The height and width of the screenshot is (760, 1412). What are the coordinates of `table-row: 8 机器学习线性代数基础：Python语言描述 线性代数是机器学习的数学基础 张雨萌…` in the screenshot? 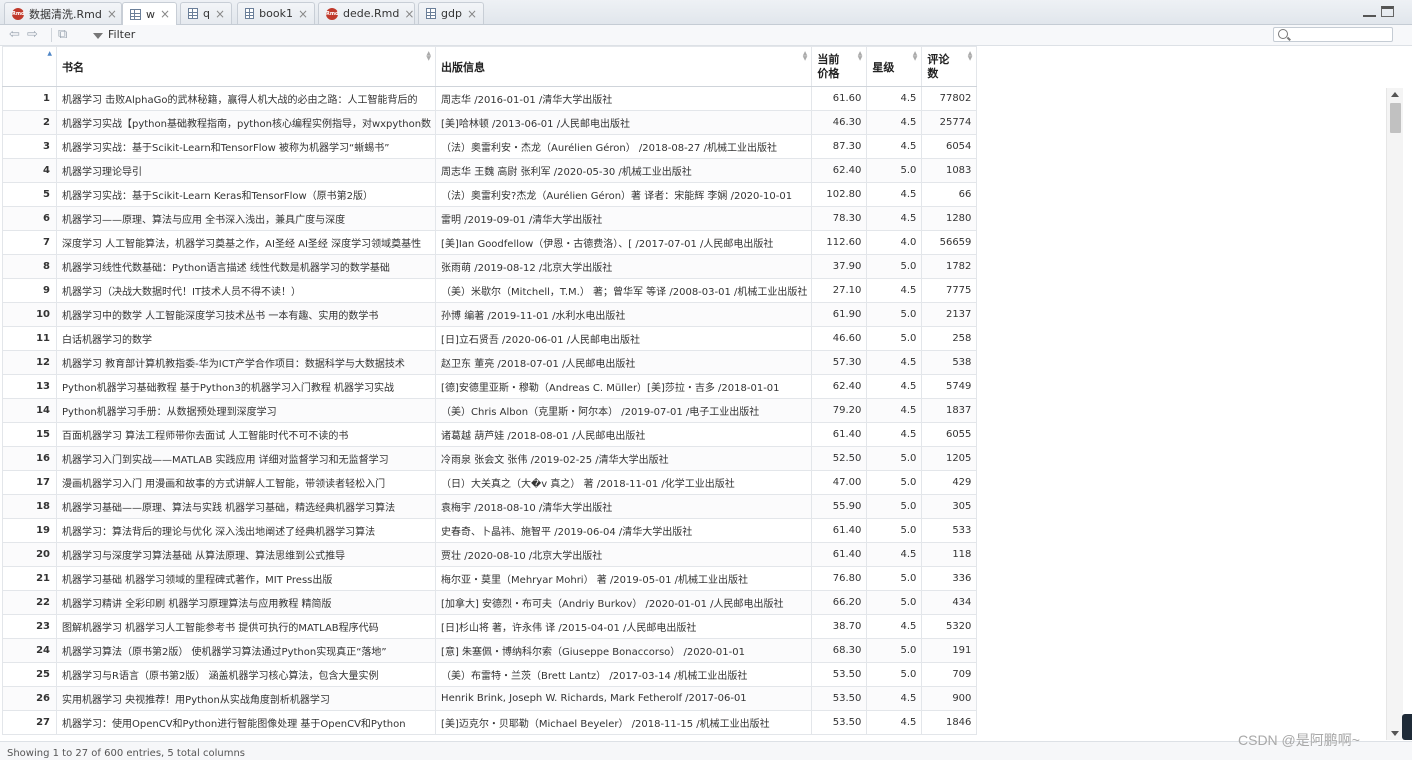 It's located at (490, 266).